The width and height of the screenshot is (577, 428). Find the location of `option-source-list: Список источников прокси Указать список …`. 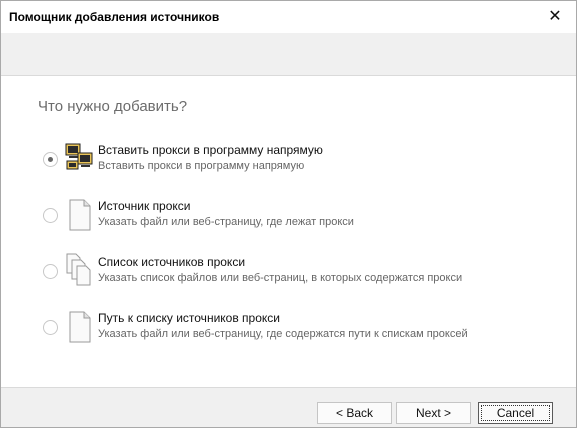

option-source-list: Список источников прокси Указать список … is located at coordinates (293, 276).